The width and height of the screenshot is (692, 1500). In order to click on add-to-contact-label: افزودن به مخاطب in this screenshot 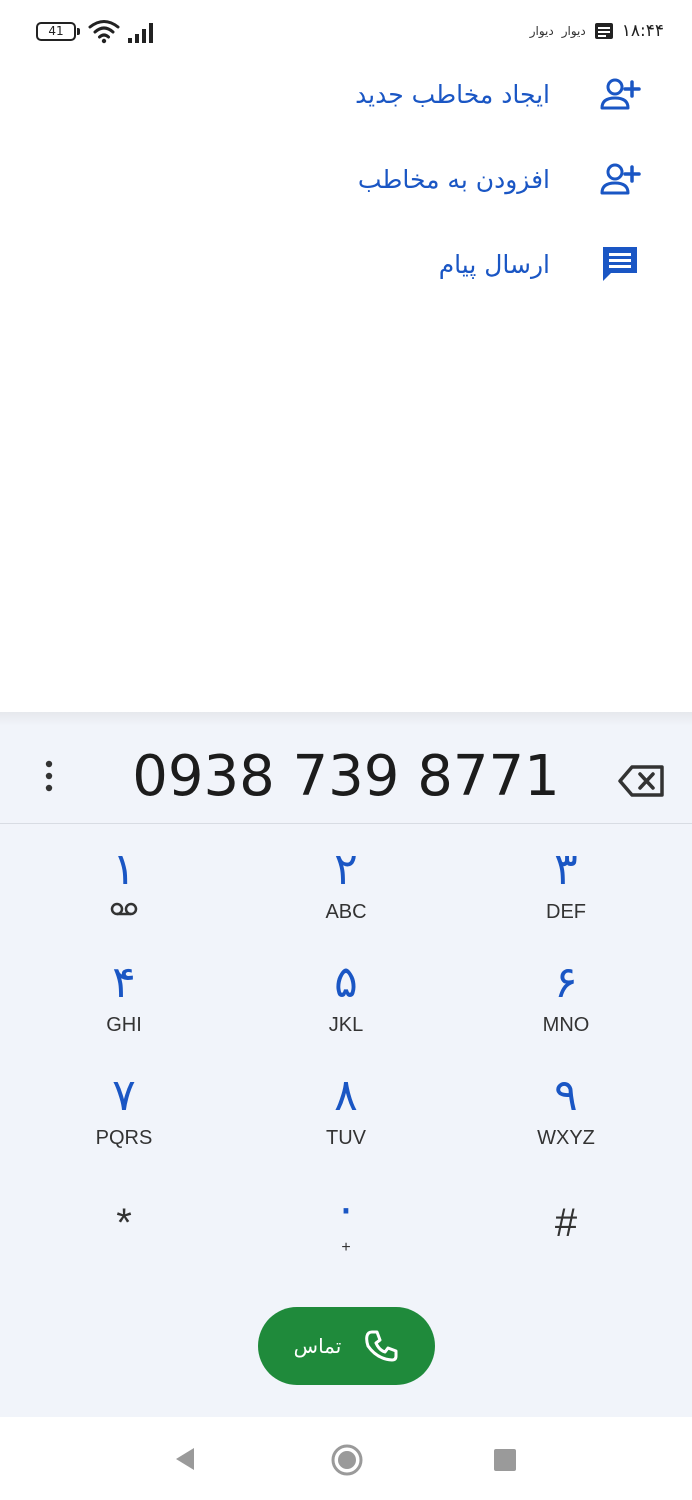, I will do `click(453, 179)`.